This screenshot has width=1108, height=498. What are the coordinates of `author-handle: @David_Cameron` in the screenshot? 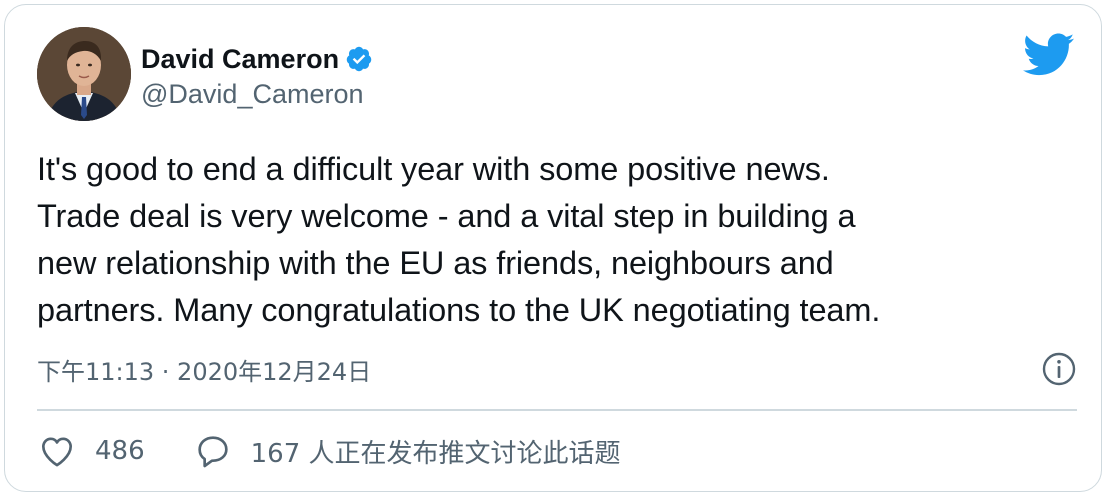 It's located at (252, 94).